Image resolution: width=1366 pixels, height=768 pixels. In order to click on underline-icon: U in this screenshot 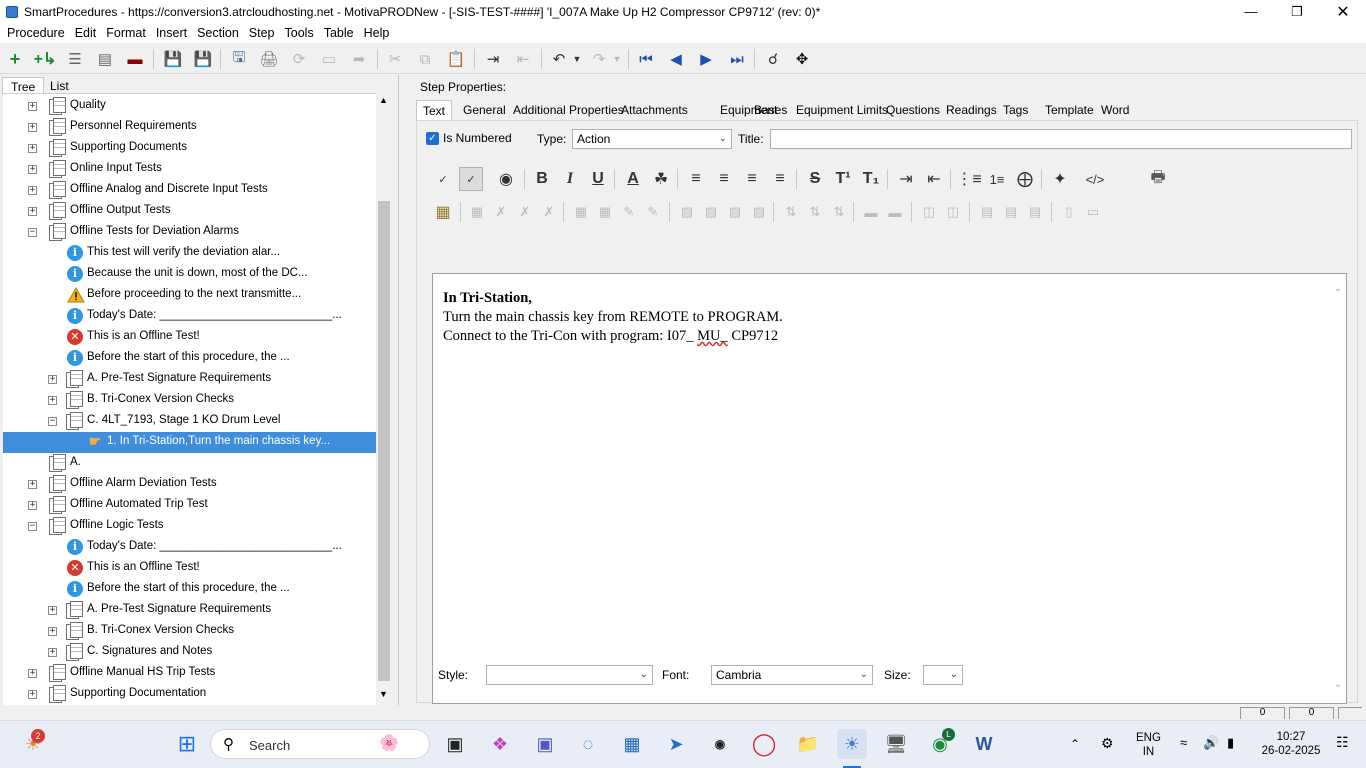, I will do `click(598, 179)`.